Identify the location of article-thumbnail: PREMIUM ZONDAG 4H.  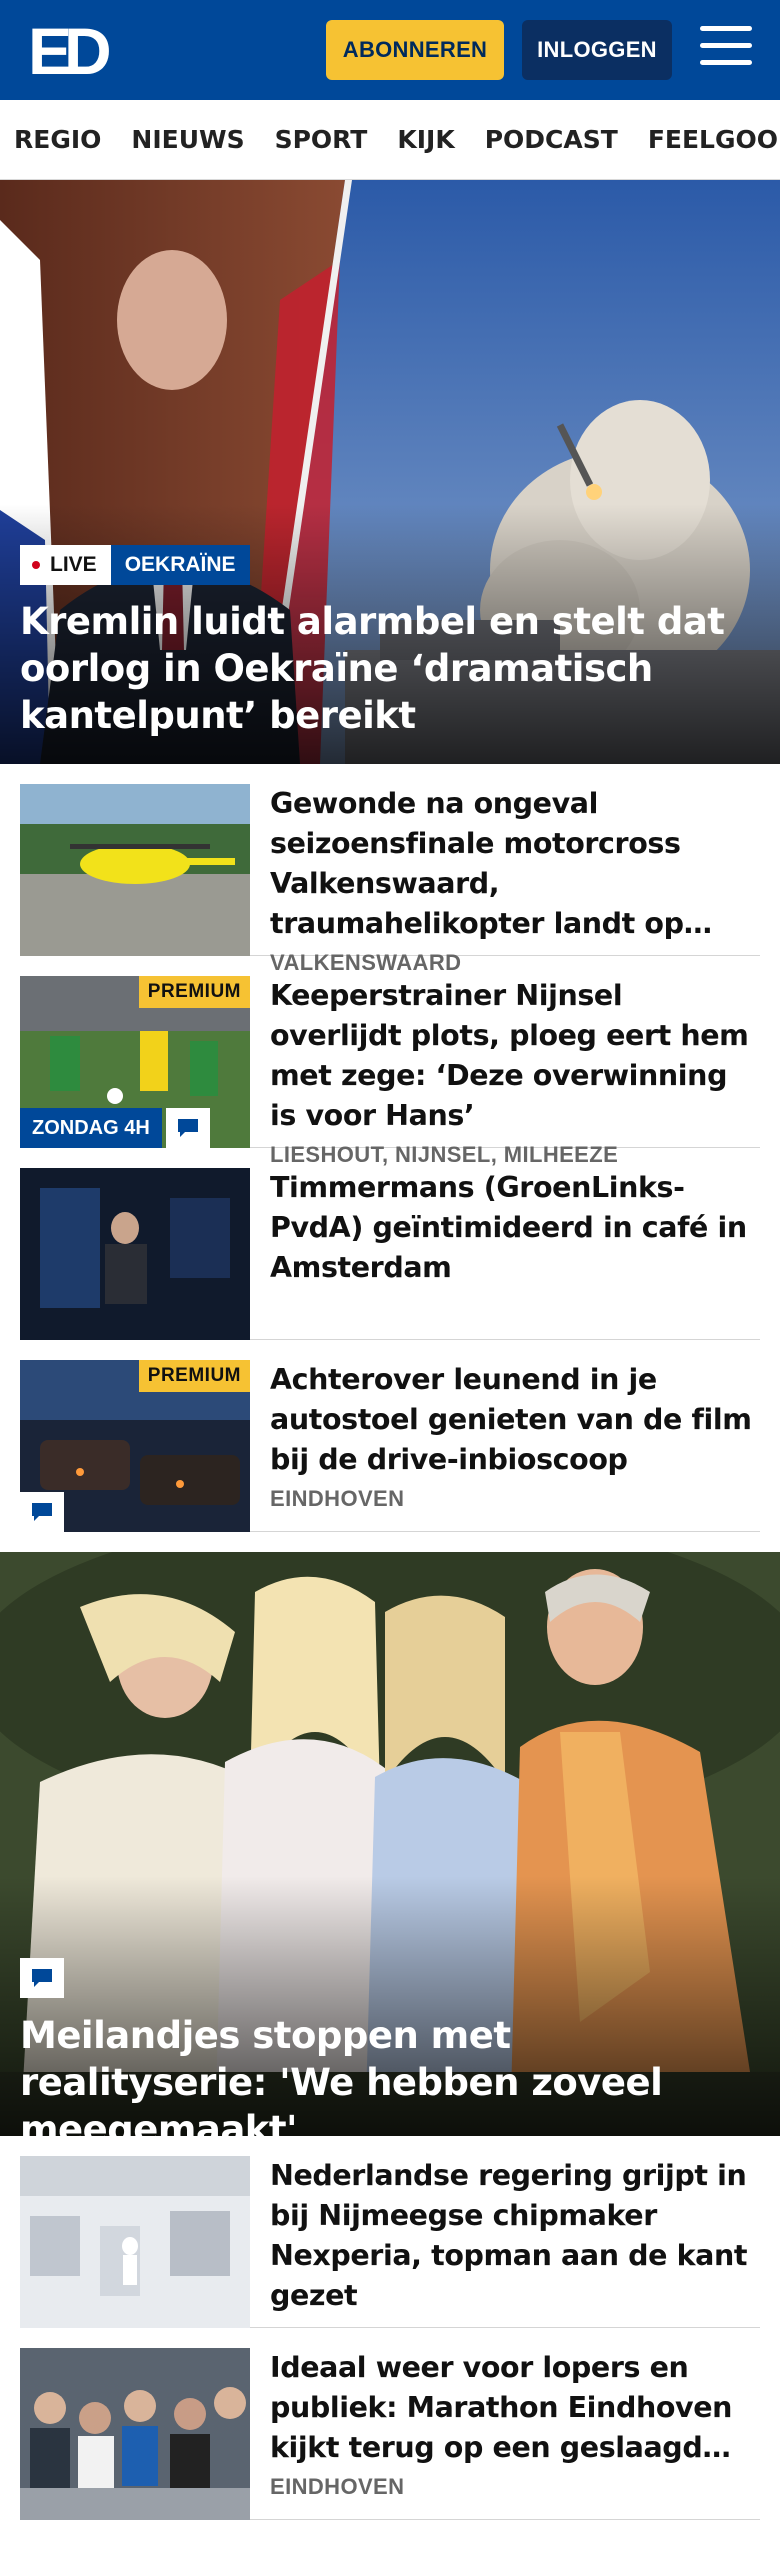
(135, 1062).